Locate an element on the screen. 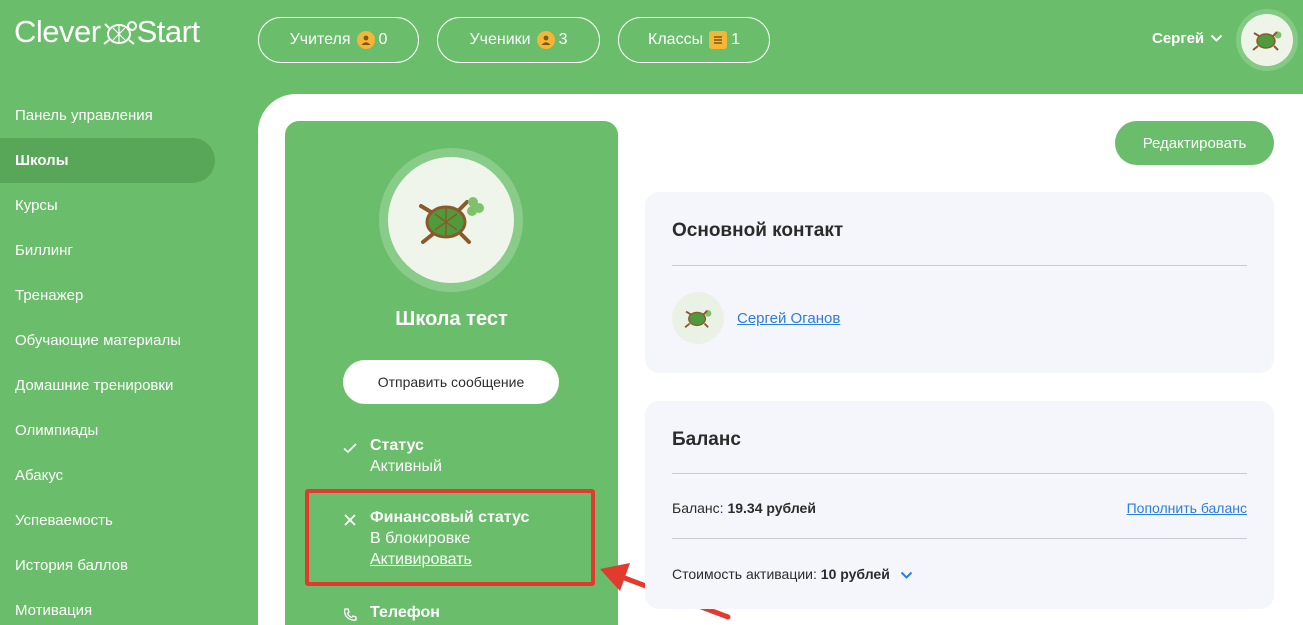 This screenshot has width=1303, height=625. topup-balance-link: Пополнить баланс is located at coordinates (1187, 508).